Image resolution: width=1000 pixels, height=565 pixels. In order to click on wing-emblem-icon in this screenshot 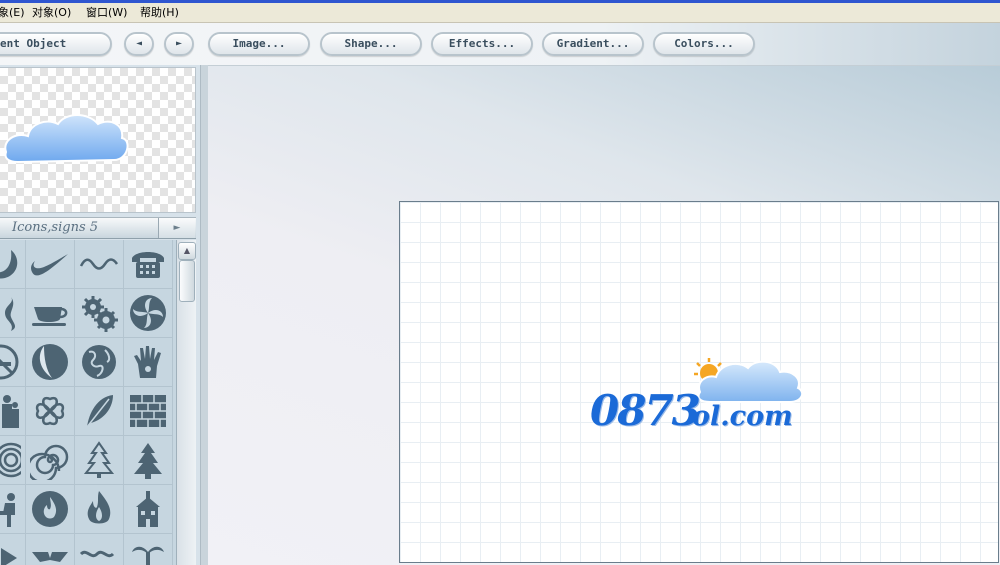, I will do `click(50, 557)`.